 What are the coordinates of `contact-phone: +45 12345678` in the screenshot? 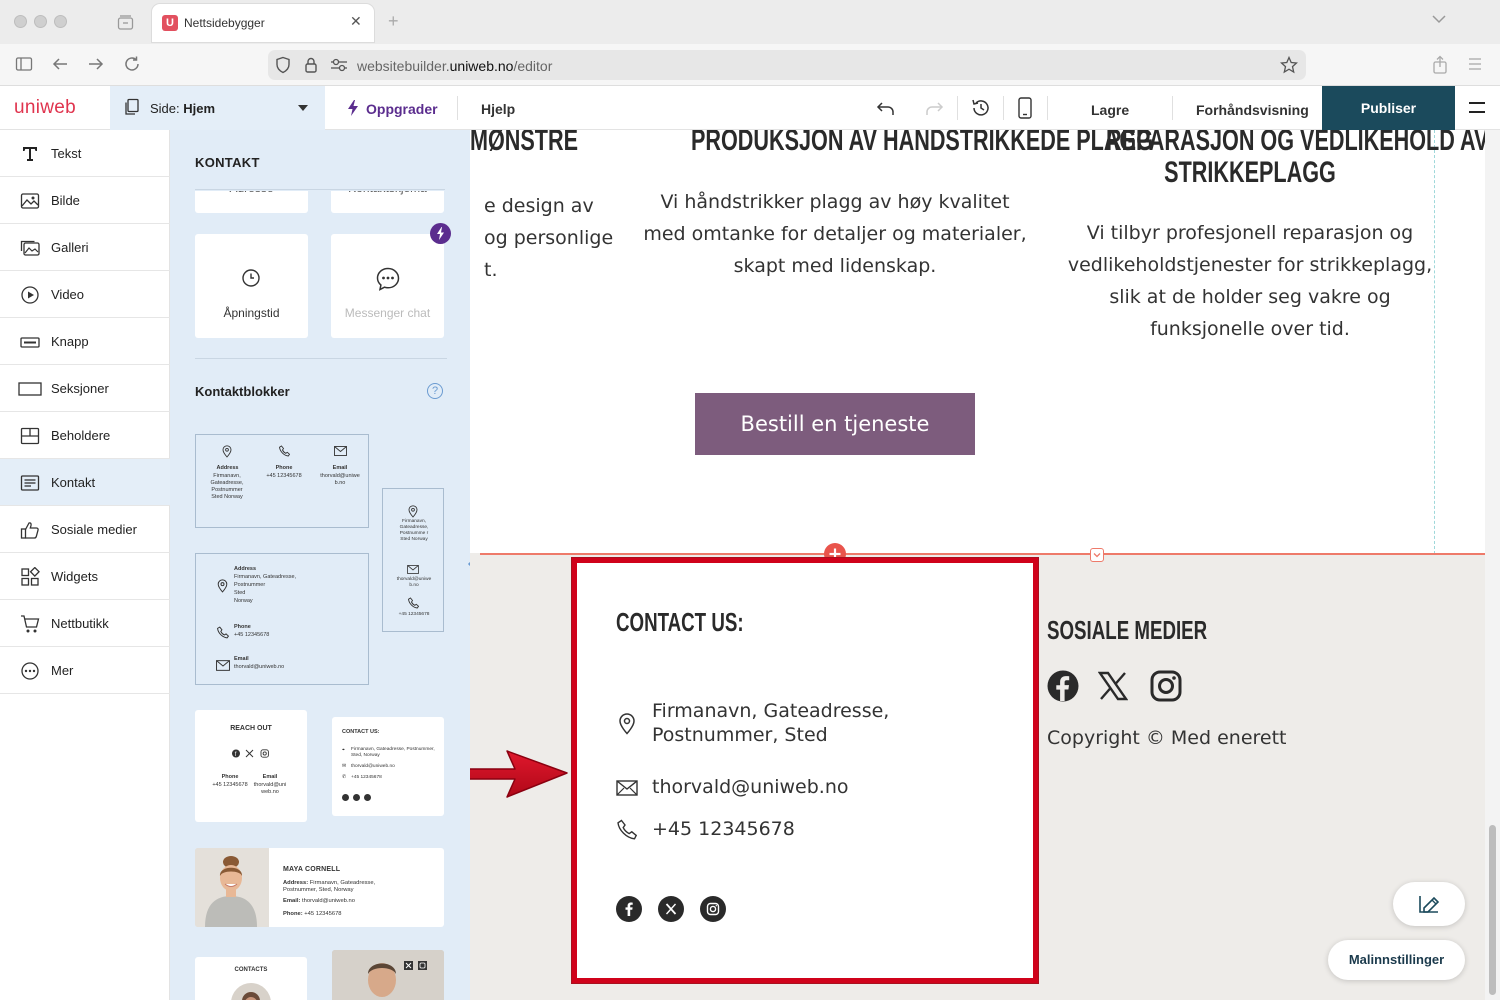 It's located at (723, 829).